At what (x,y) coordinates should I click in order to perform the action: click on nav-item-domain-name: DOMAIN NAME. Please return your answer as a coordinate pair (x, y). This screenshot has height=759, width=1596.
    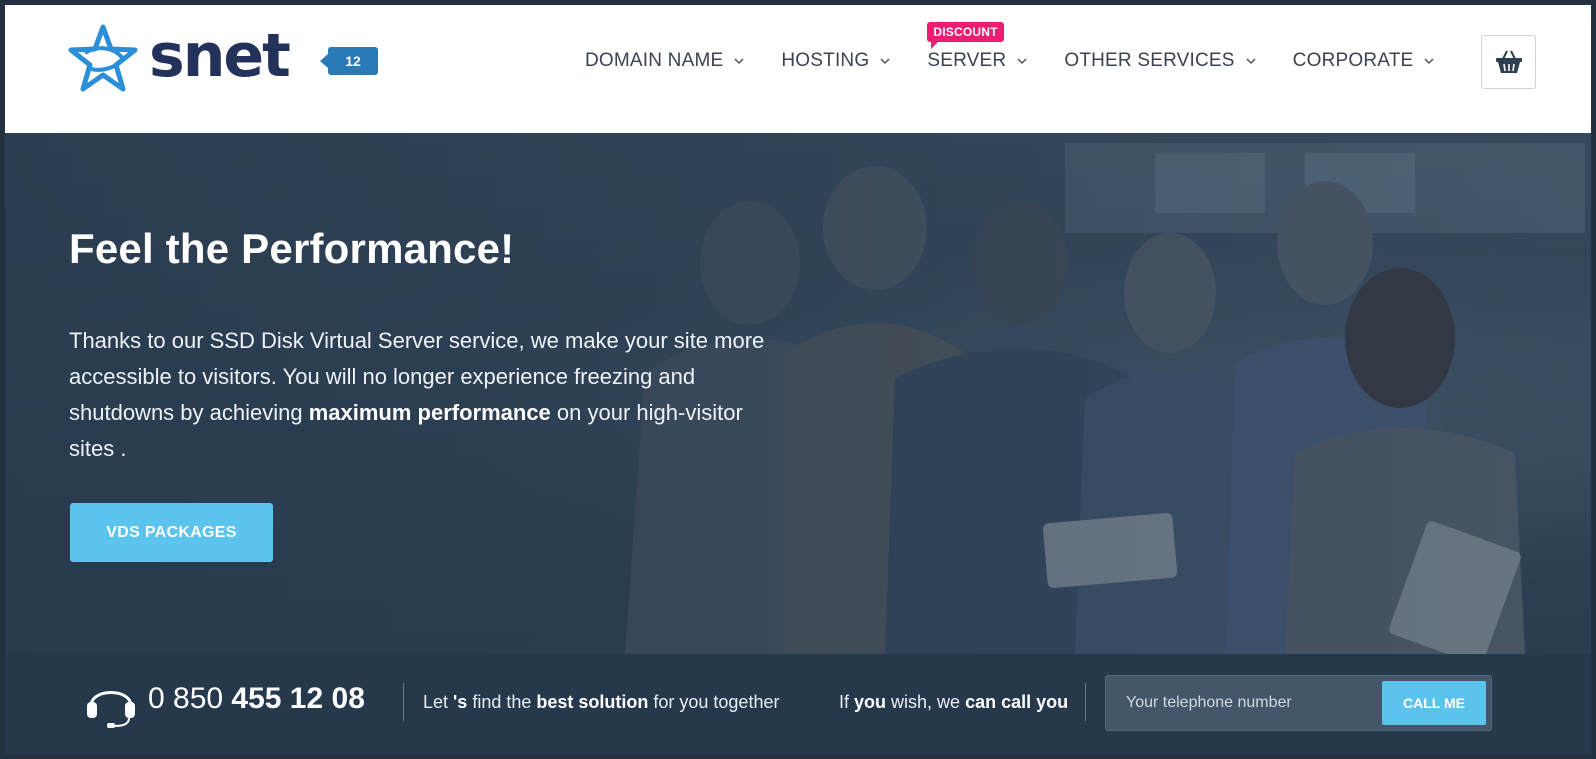
    Looking at the image, I should click on (665, 61).